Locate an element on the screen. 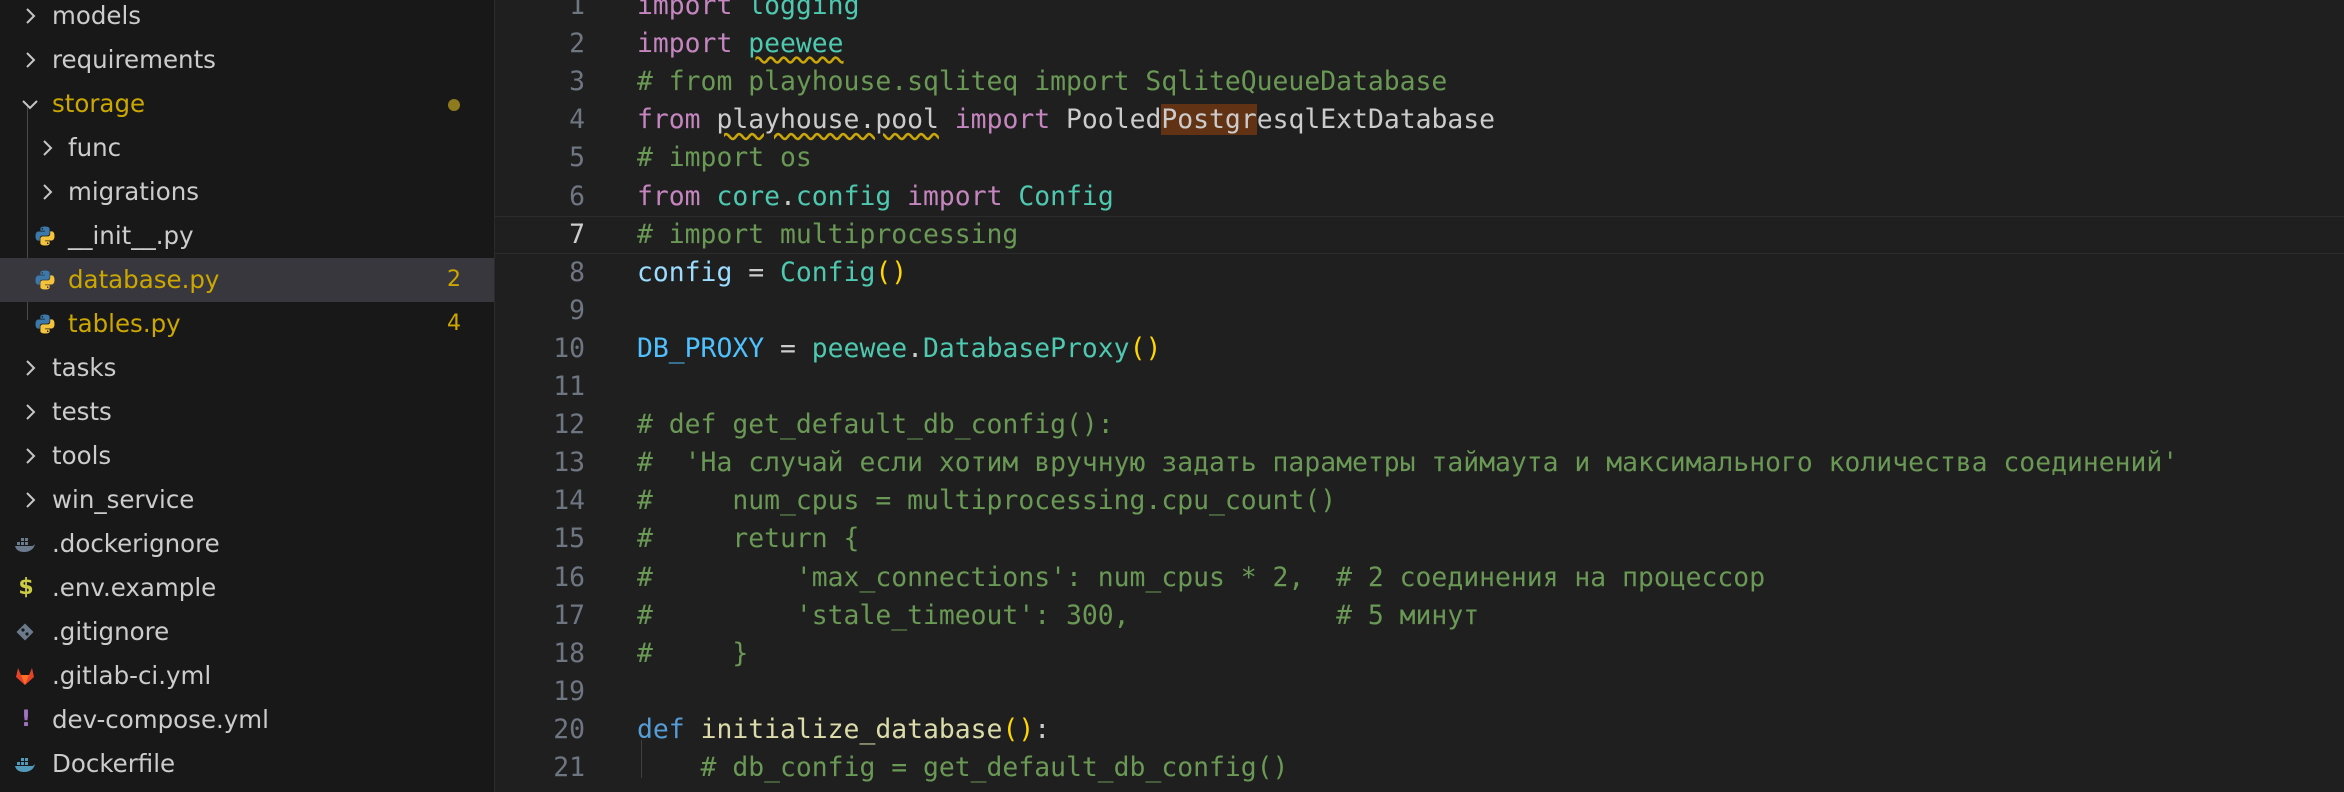 This screenshot has height=792, width=2344. code-text: # def get_default_db_config(): is located at coordinates (875, 425).